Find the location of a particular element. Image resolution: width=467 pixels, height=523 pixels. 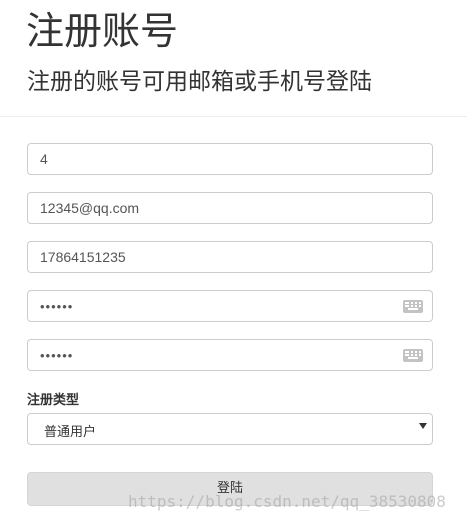

watermark: https://blog.csdn.net/qq_38530808 is located at coordinates (287, 501).